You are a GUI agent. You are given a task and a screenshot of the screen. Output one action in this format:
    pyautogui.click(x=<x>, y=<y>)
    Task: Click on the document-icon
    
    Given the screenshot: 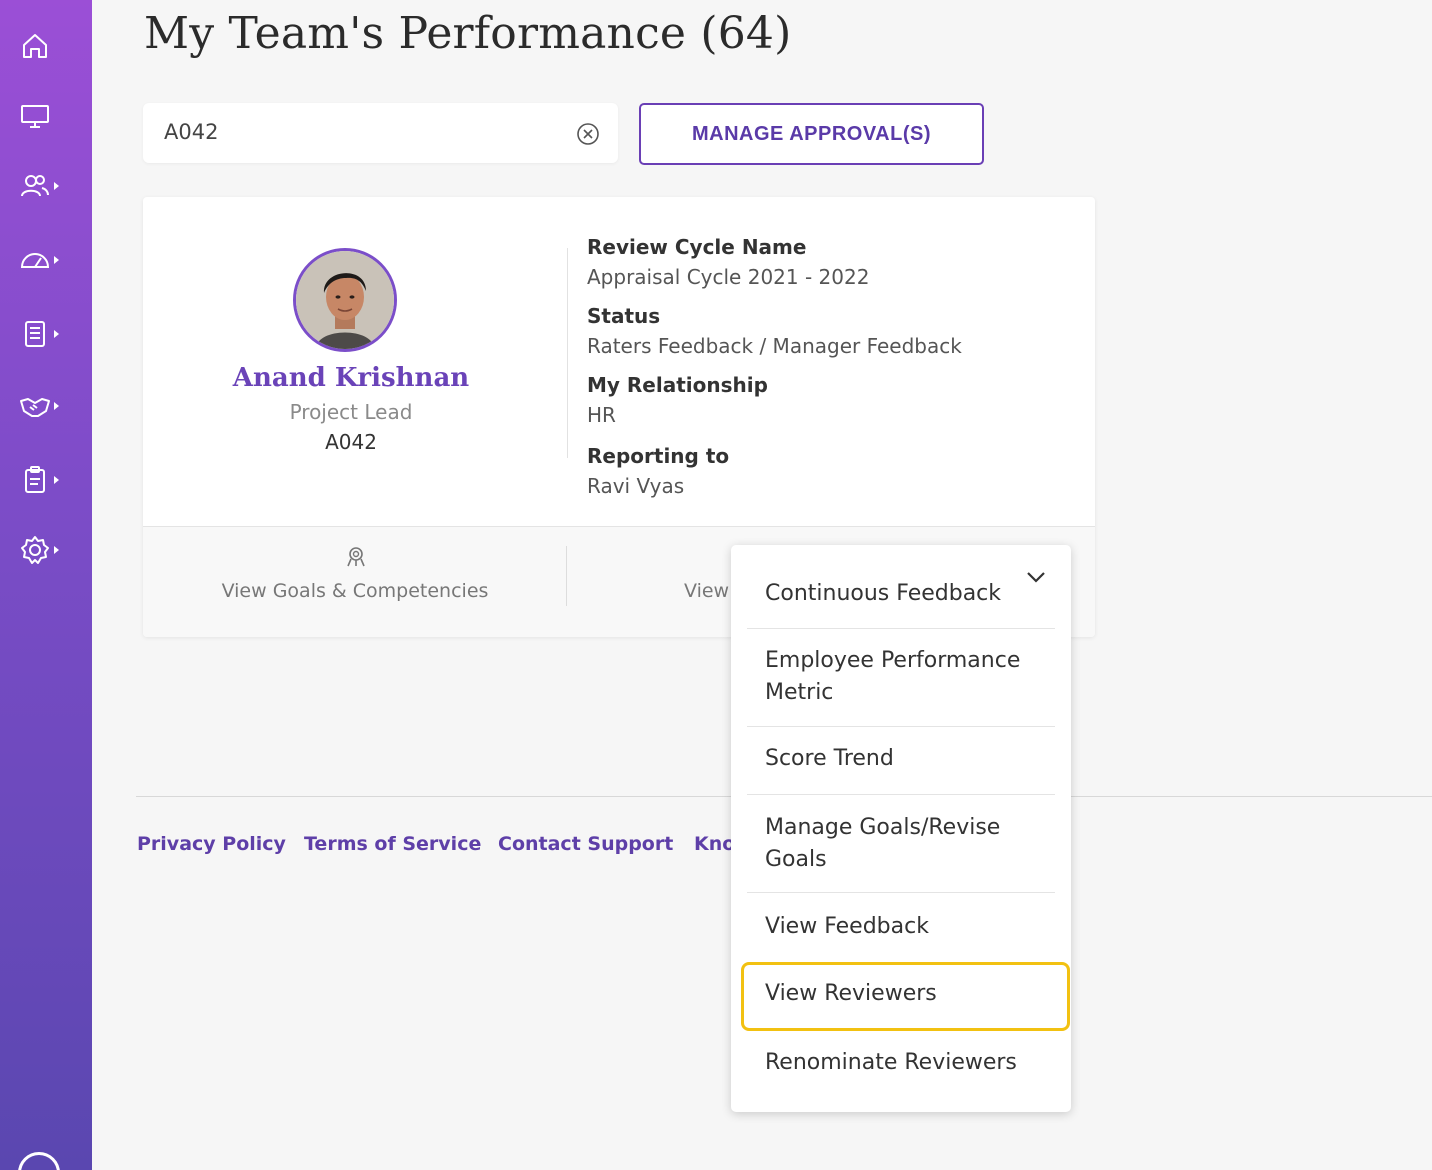 What is the action you would take?
    pyautogui.click(x=35, y=334)
    